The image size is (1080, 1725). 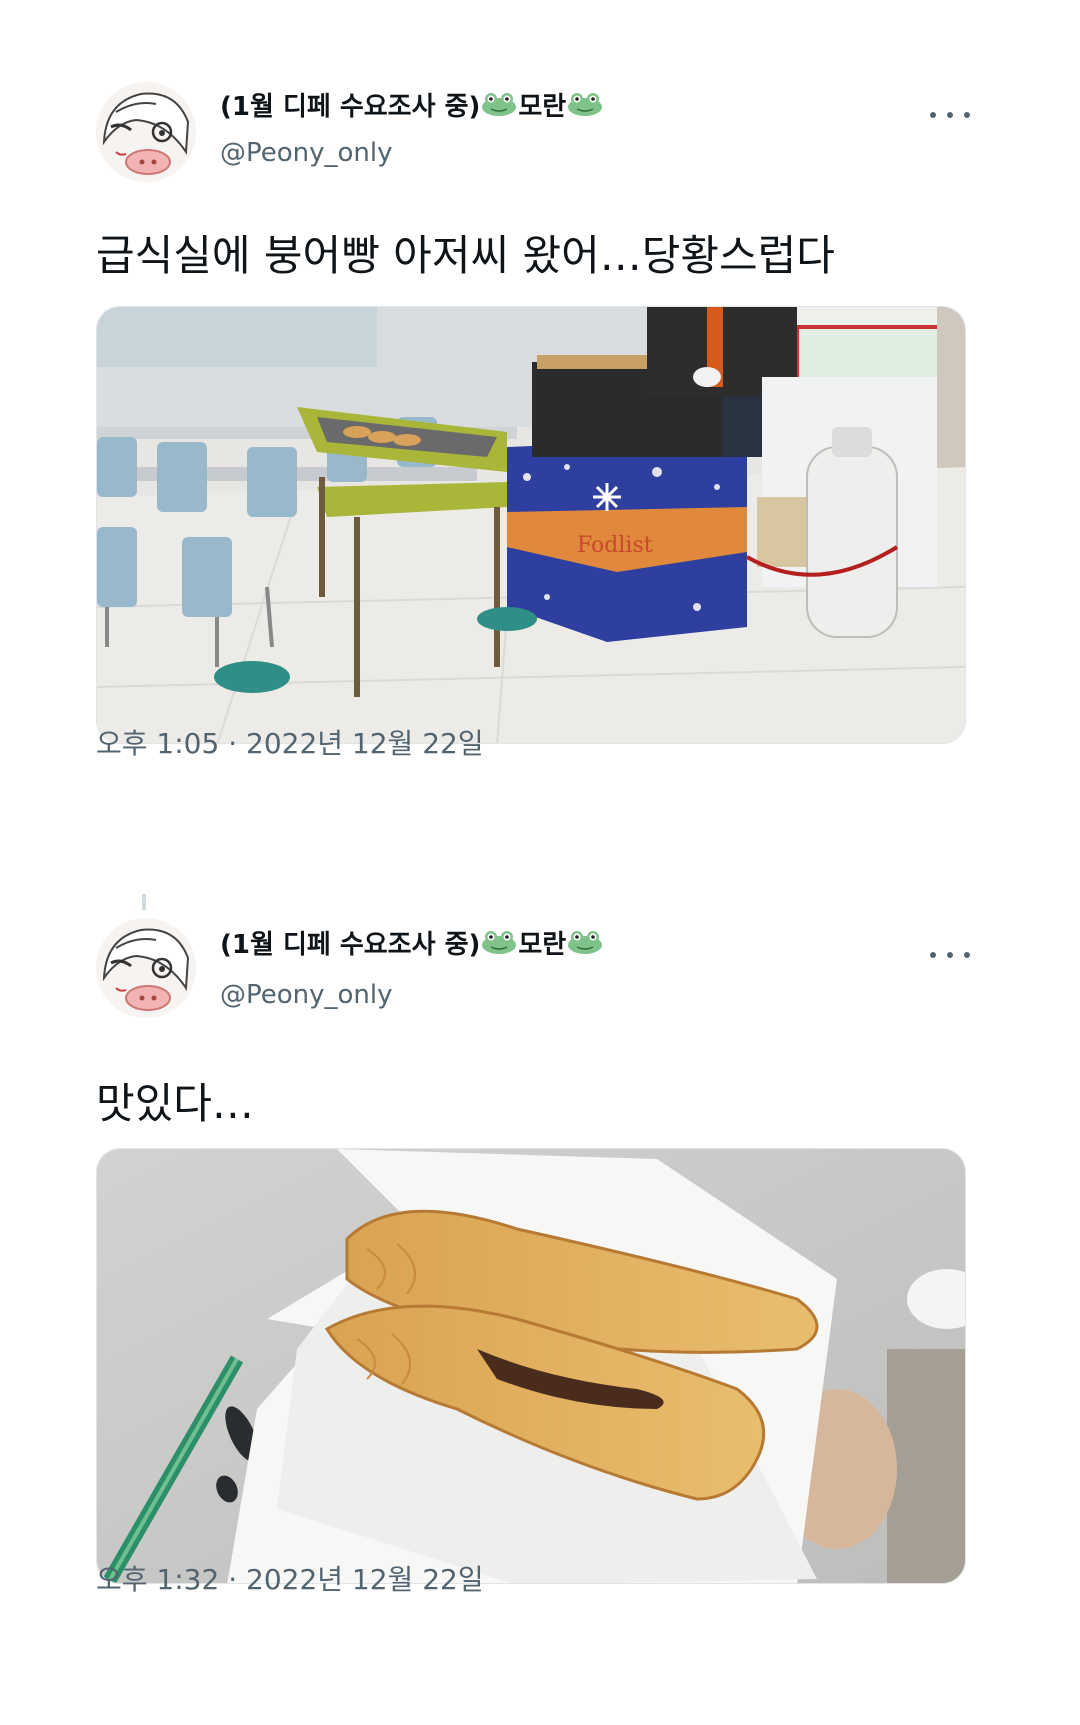 What do you see at coordinates (290, 1578) in the screenshot?
I see `tweet-timestamp: 오후 1:32 · 2022년 12월 22일` at bounding box center [290, 1578].